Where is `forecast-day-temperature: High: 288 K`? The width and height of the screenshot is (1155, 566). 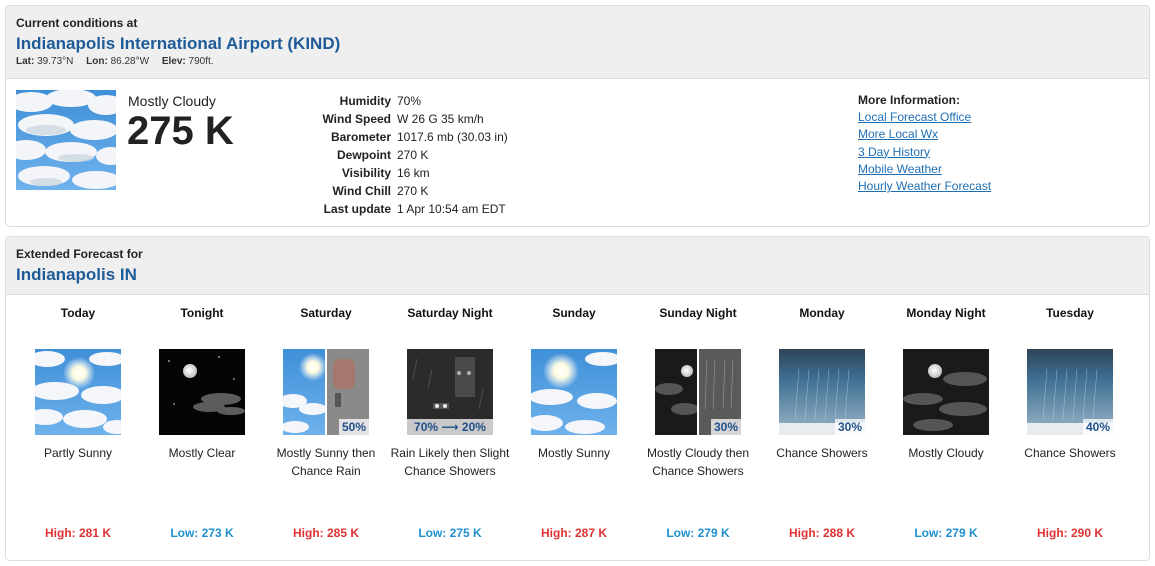 forecast-day-temperature: High: 288 K is located at coordinates (821, 533).